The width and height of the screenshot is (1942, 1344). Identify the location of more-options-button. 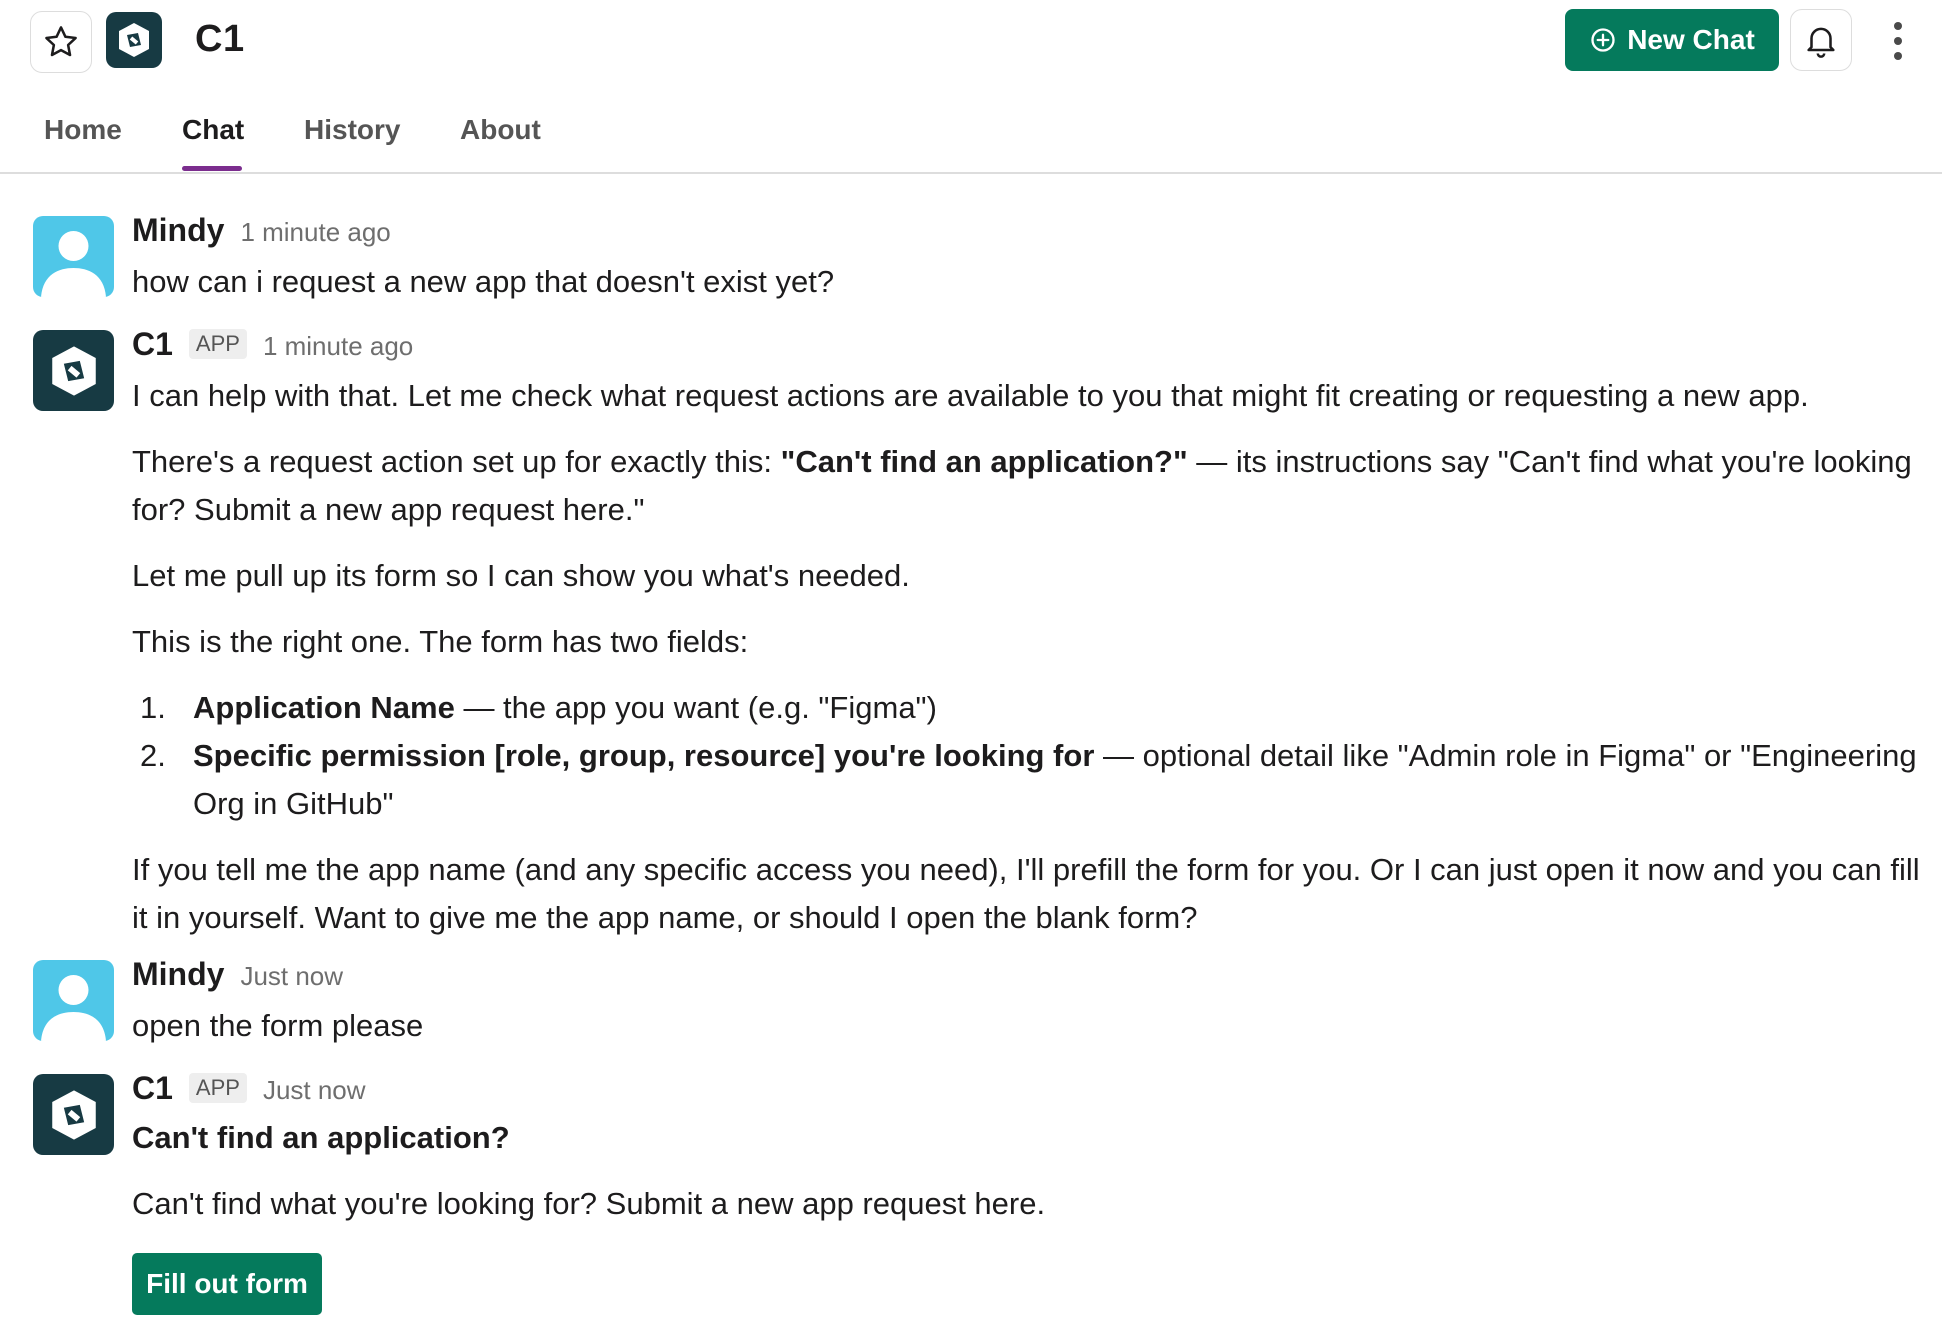
(1898, 41).